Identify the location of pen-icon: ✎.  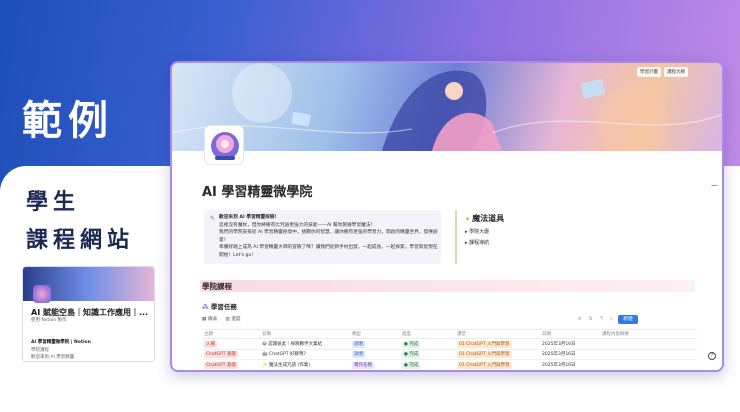
(213, 218).